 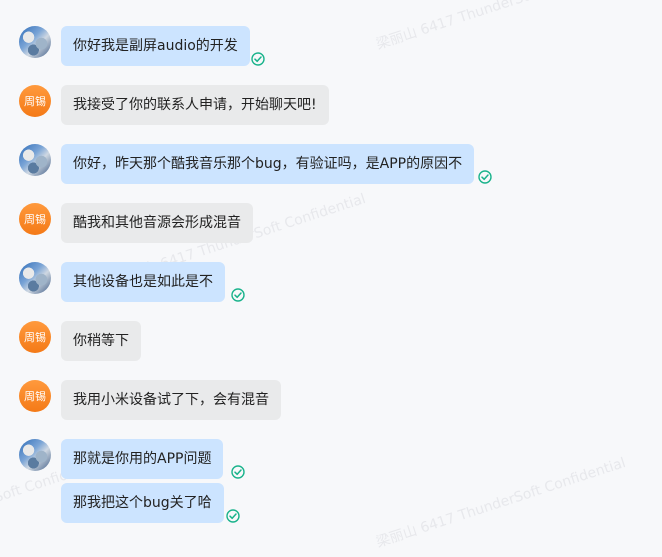 I want to click on message-bubble: 那我把这个bug关了哈, so click(x=142, y=503).